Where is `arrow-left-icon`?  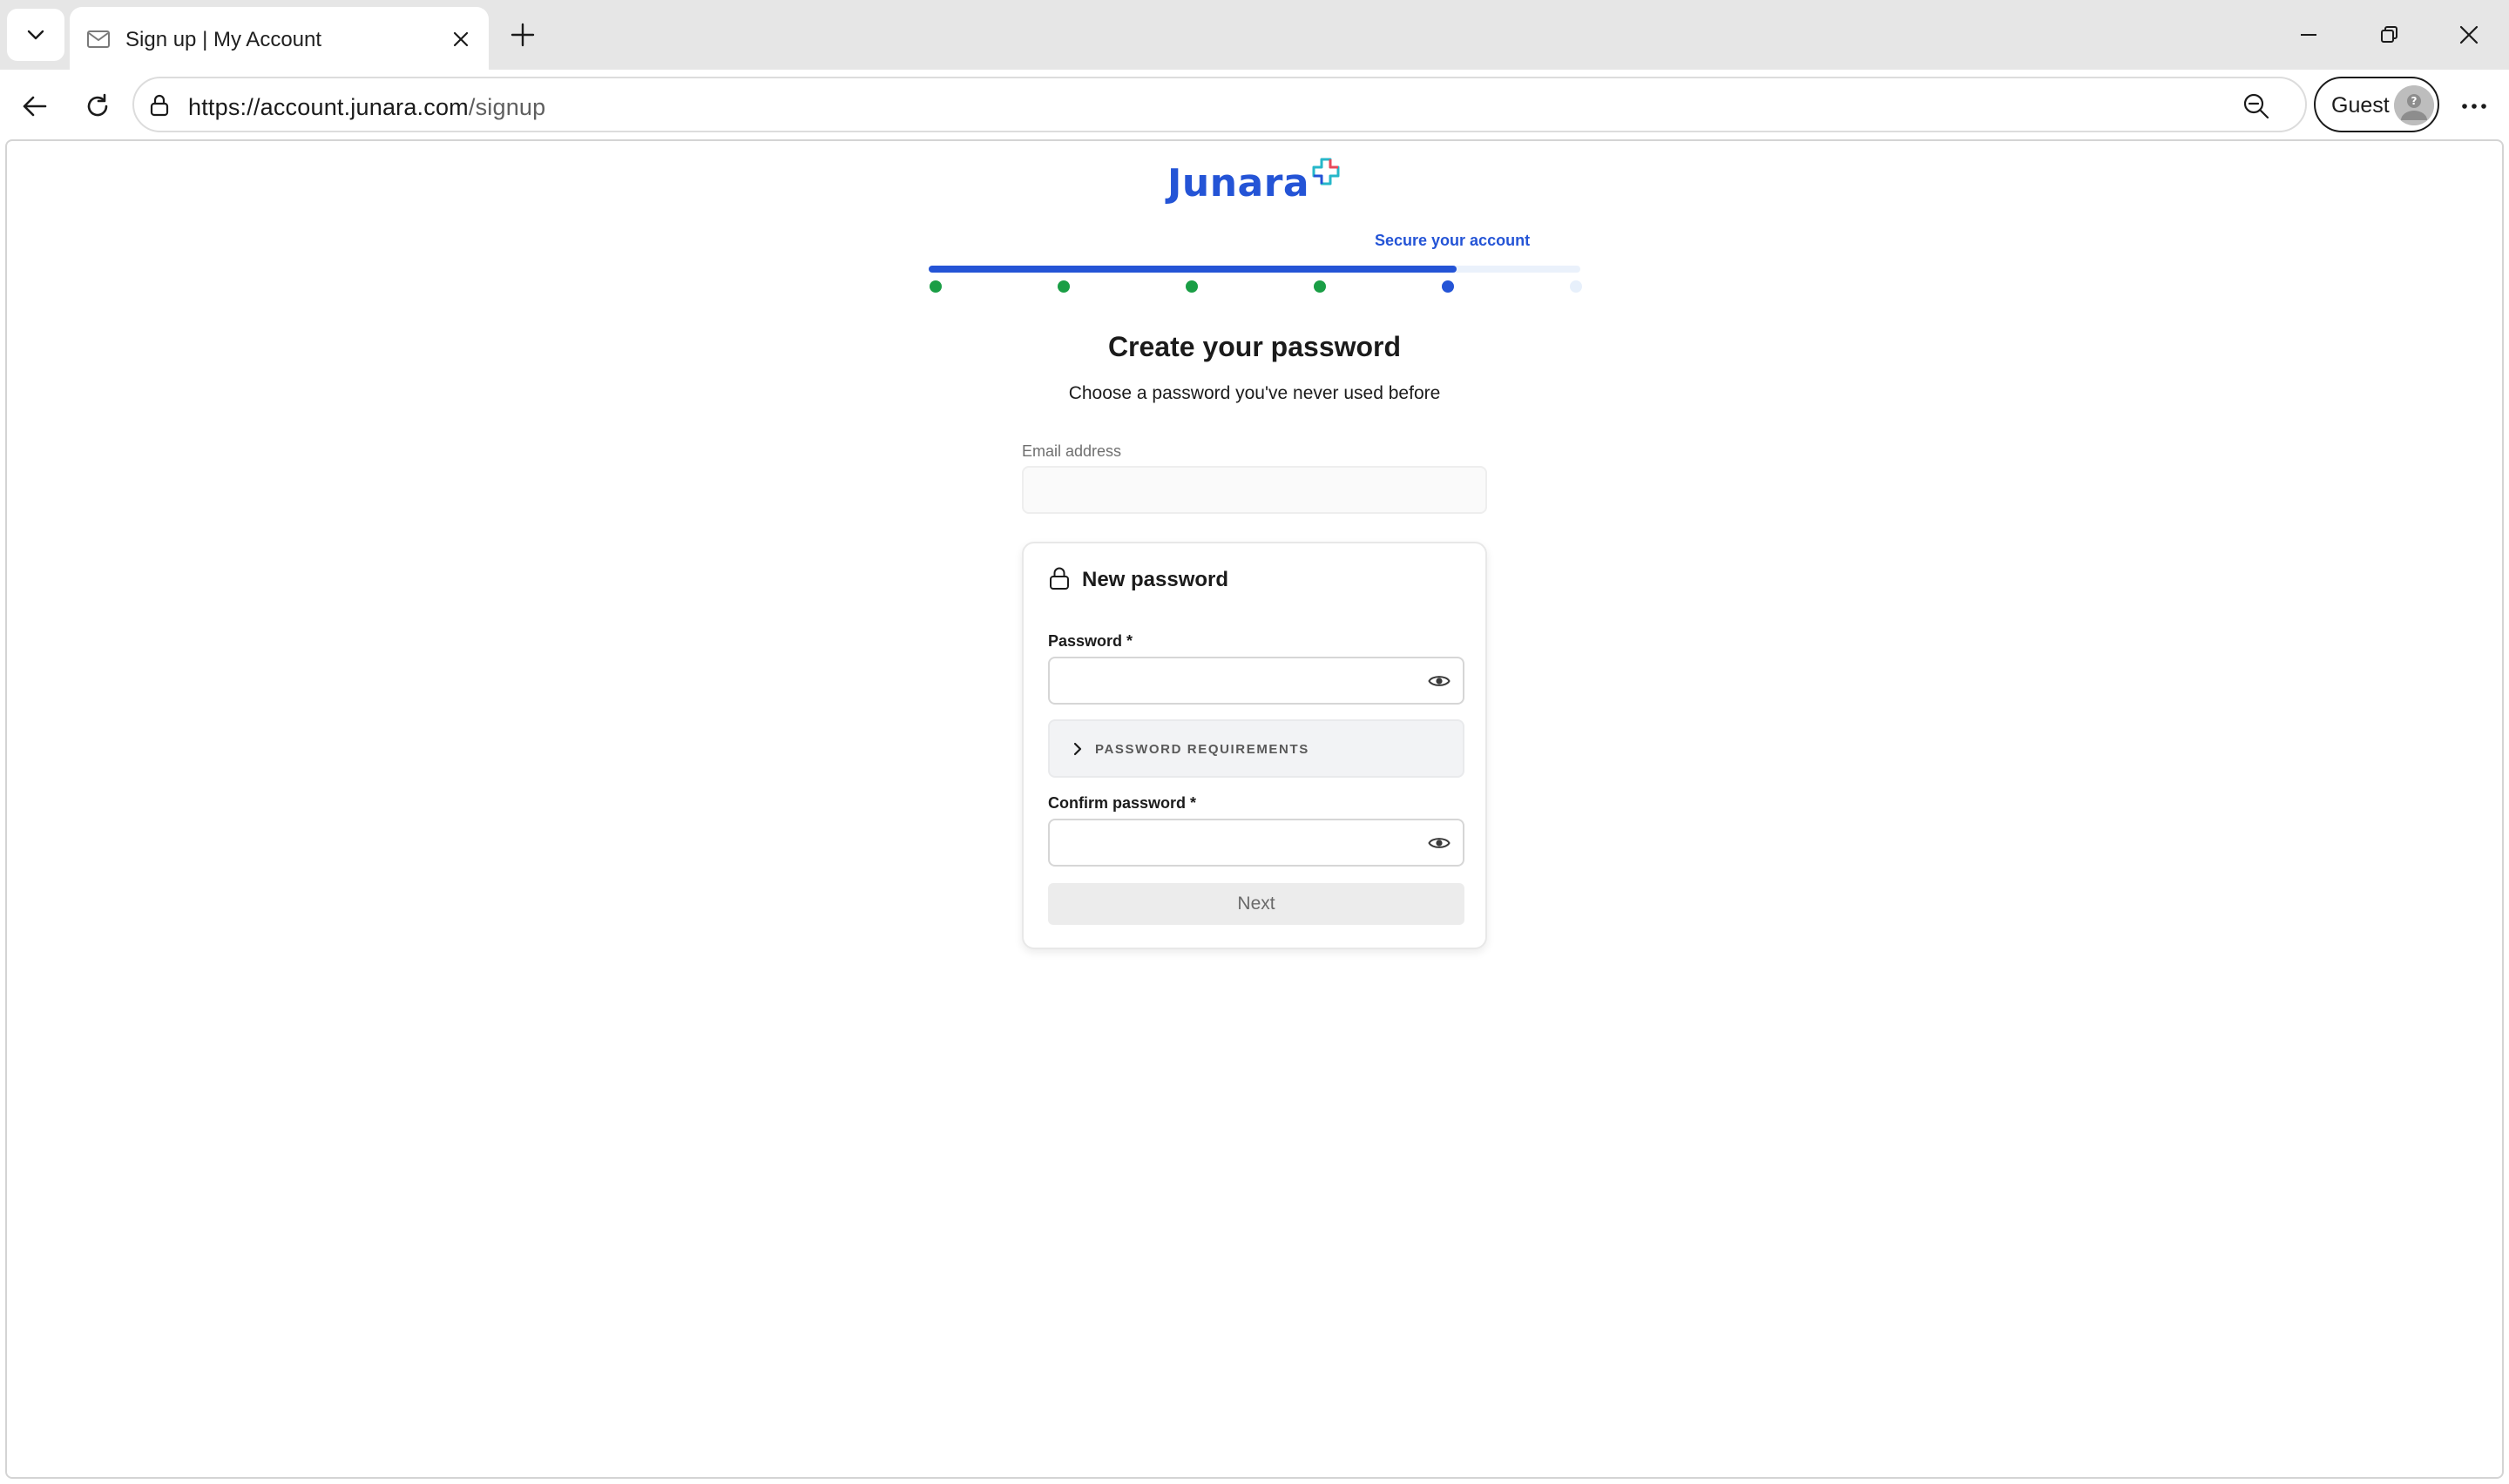 arrow-left-icon is located at coordinates (35, 106).